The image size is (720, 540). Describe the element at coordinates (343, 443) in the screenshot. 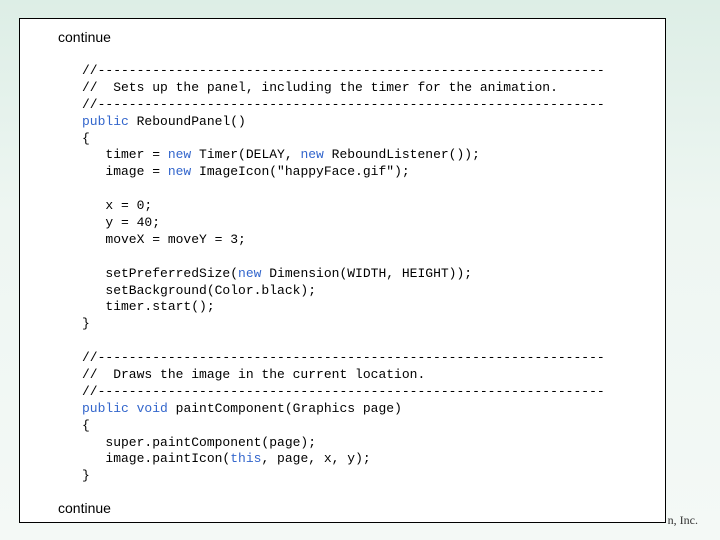

I see `code-line: super.paintComponent(page);` at that location.